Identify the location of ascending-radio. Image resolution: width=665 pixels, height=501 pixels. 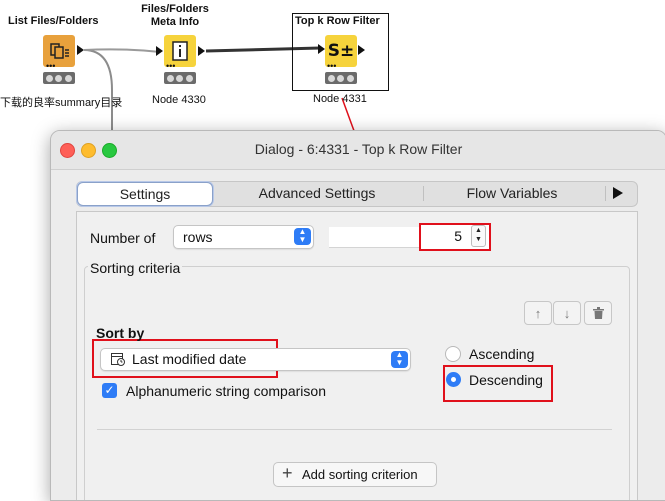
(453, 354).